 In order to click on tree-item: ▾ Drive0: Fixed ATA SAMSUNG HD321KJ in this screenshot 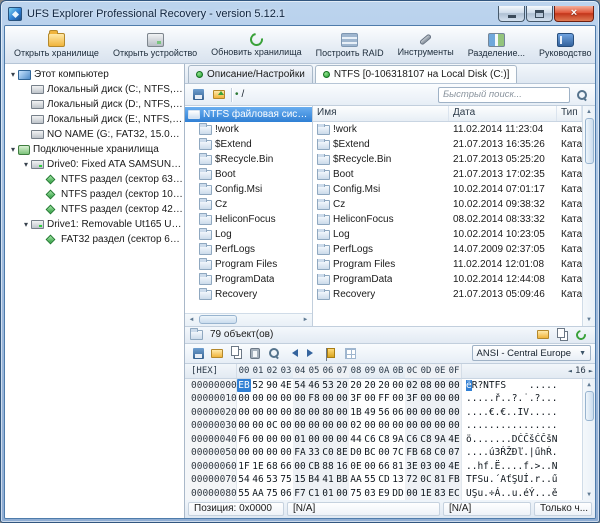, I will do `click(94, 164)`.